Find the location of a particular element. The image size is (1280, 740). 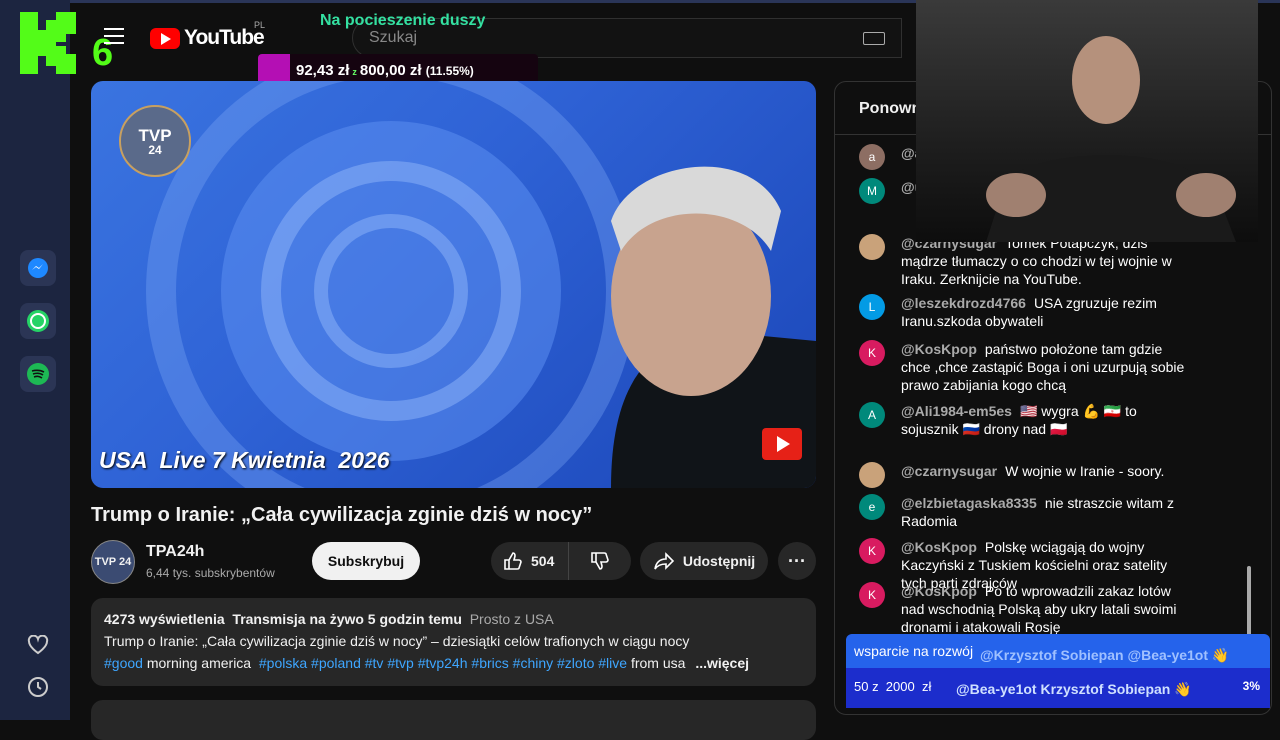

chat-text: W wojnie w Iranie - soory. is located at coordinates (1085, 471).